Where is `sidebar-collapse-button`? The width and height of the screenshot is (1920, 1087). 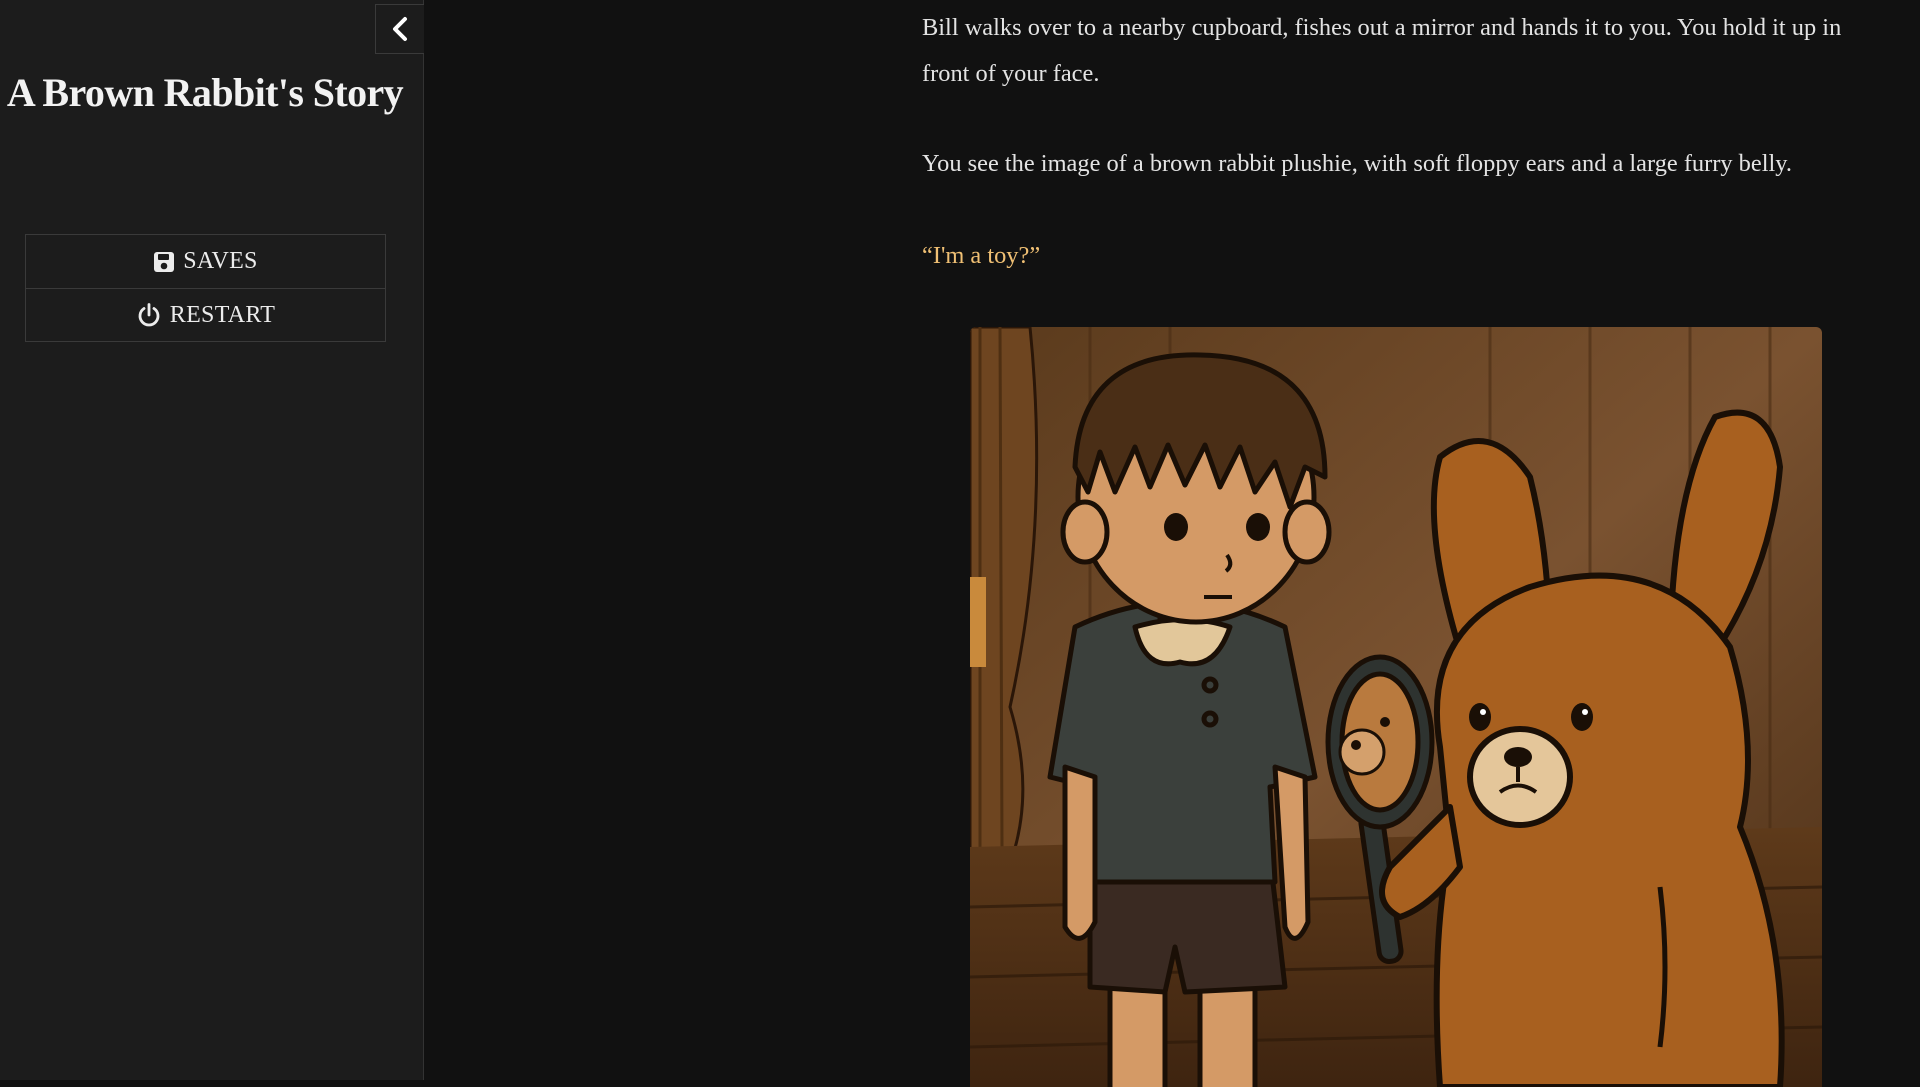
sidebar-collapse-button is located at coordinates (399, 29).